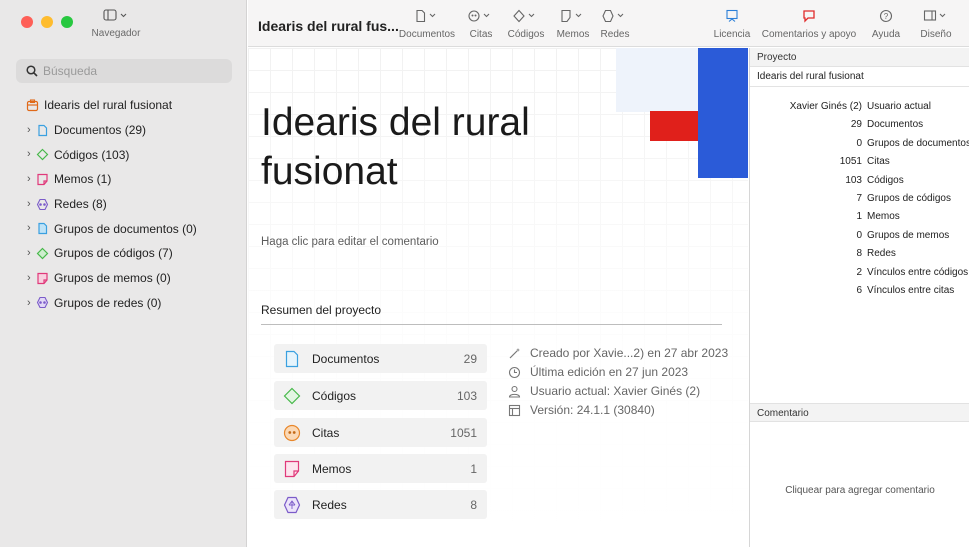  I want to click on stat-value: 1, so click(859, 217).